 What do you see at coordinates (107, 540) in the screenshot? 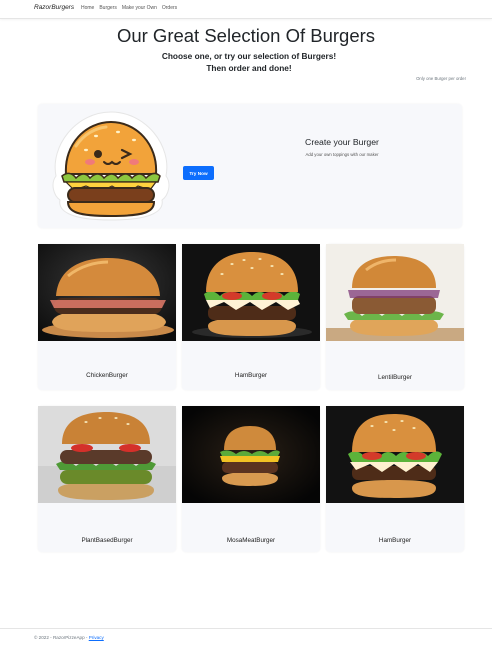
I see `burger-name: PlantBasedBurger` at bounding box center [107, 540].